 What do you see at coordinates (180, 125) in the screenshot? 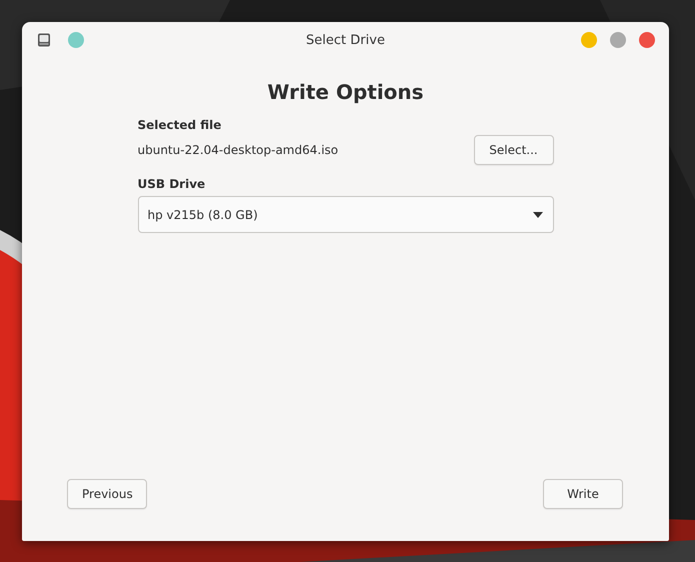
I see `field-label: Selected file` at bounding box center [180, 125].